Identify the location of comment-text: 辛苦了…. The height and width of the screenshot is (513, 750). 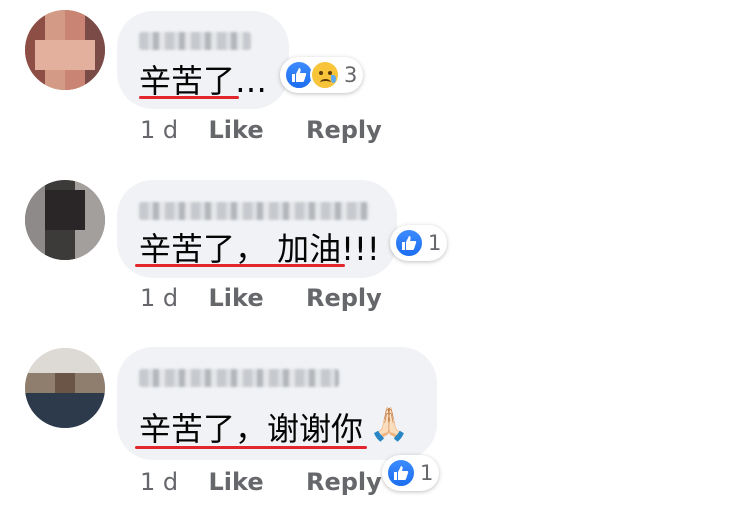
(203, 81).